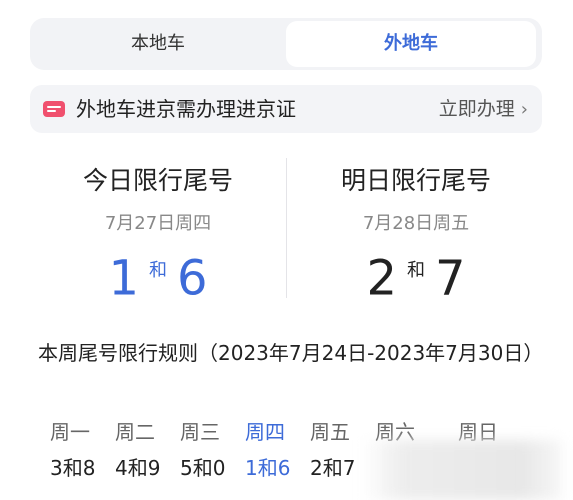  Describe the element at coordinates (73, 468) in the screenshot. I see `value-mon: 3和8` at that location.